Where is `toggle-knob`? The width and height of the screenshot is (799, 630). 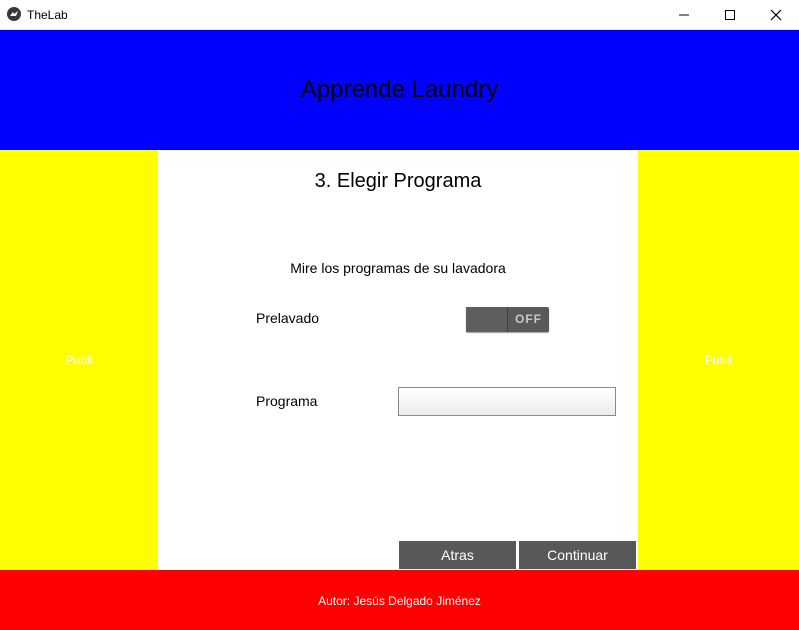 toggle-knob is located at coordinates (487, 319).